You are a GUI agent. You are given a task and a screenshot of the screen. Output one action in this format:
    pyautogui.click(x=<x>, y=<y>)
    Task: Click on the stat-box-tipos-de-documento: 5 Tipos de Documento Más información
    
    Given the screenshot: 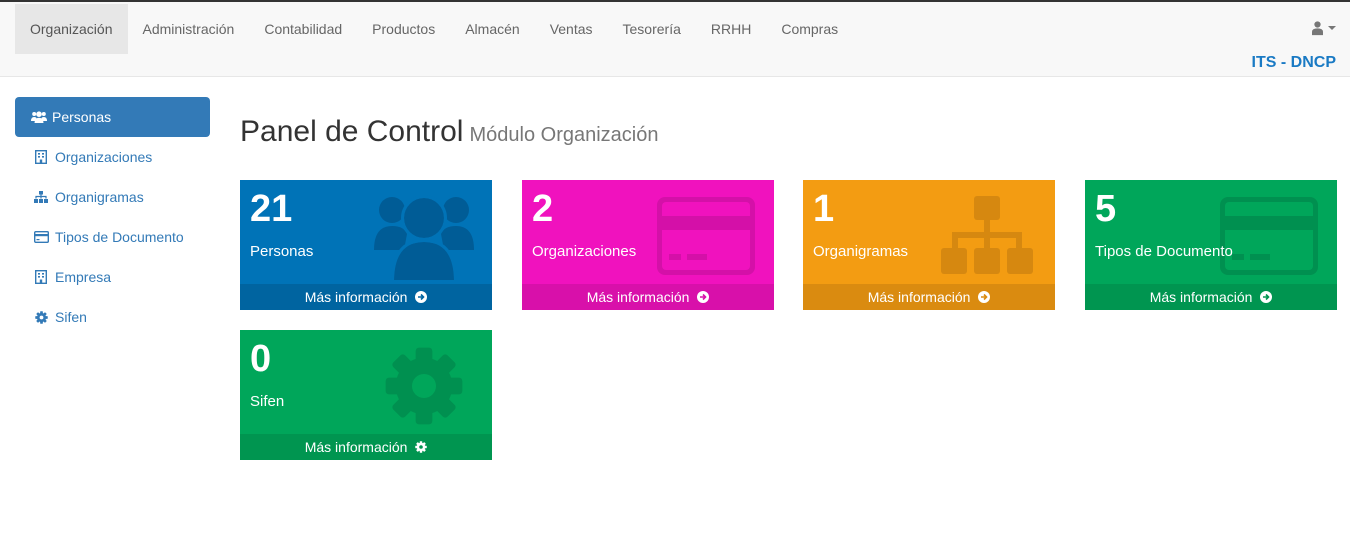 What is the action you would take?
    pyautogui.click(x=1211, y=245)
    